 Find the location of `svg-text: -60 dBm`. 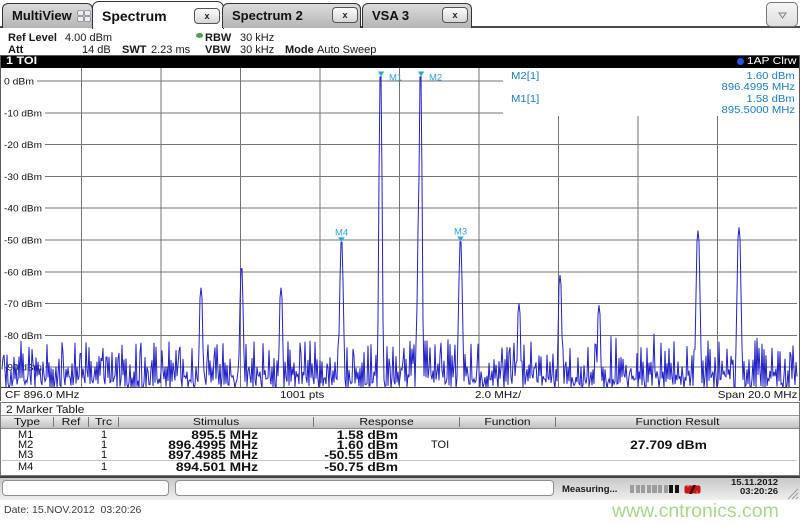

svg-text: -60 dBm is located at coordinates (23, 272).